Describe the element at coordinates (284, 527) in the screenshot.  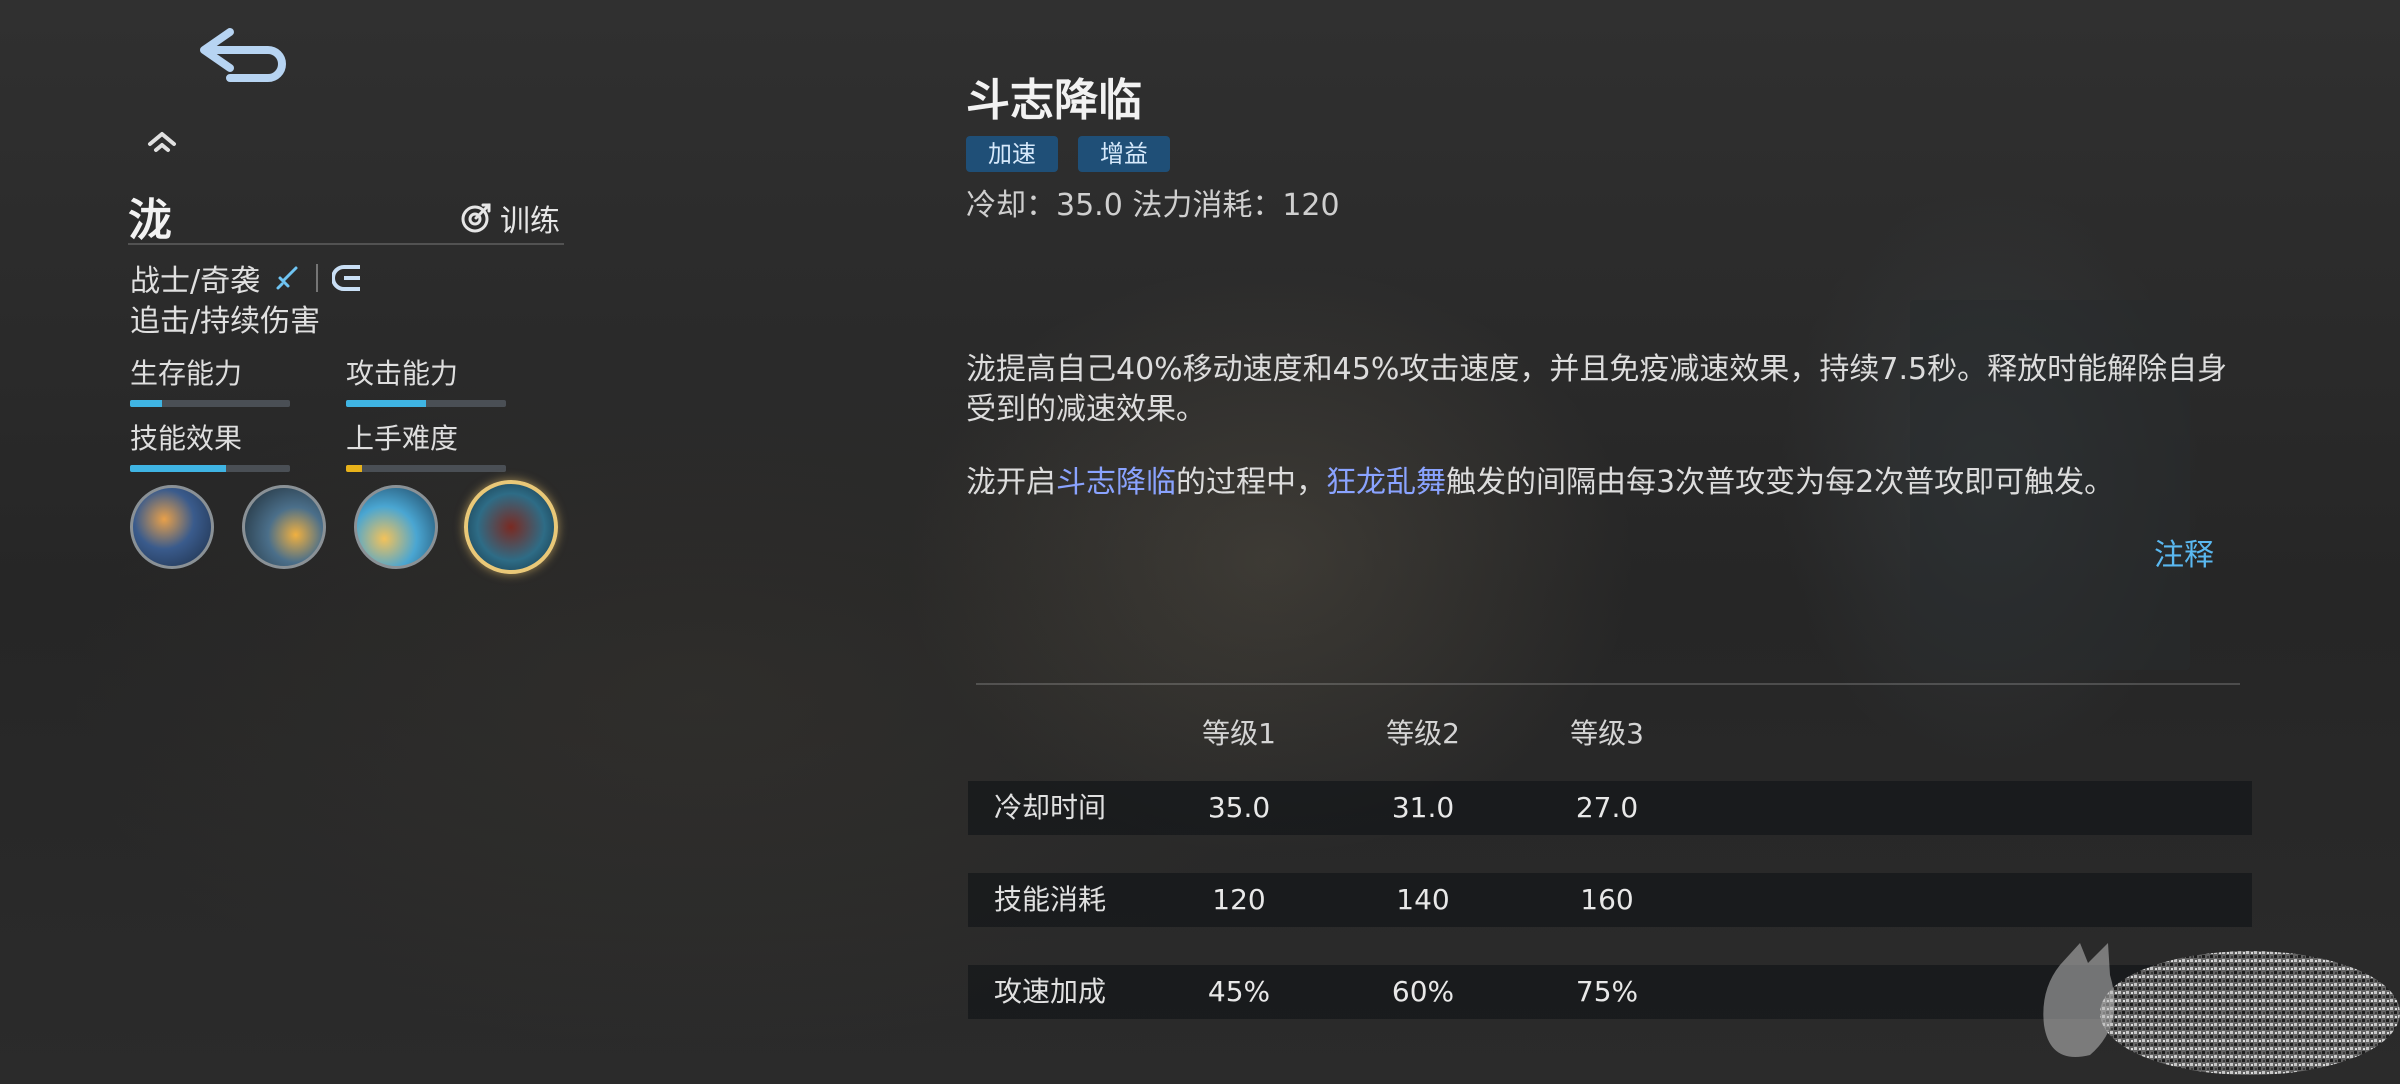
I see `skill-2-icon` at that location.